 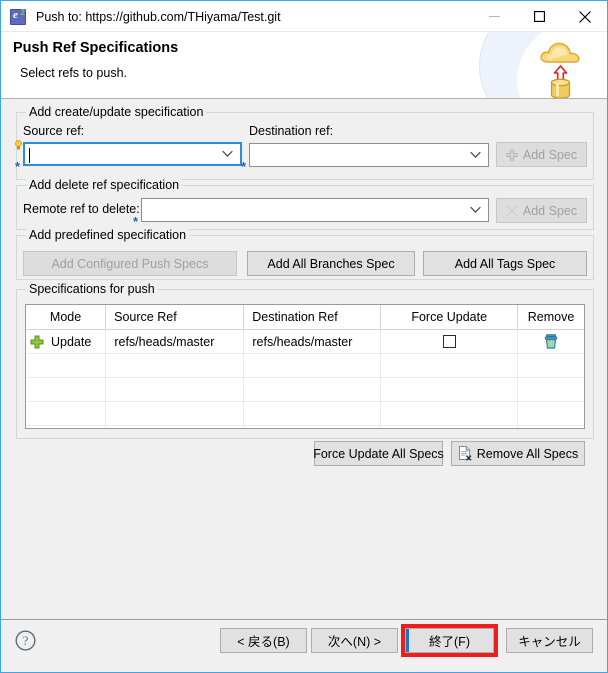 What do you see at coordinates (104, 185) in the screenshot?
I see `delete-ref-group-legend: Add delete ref specification` at bounding box center [104, 185].